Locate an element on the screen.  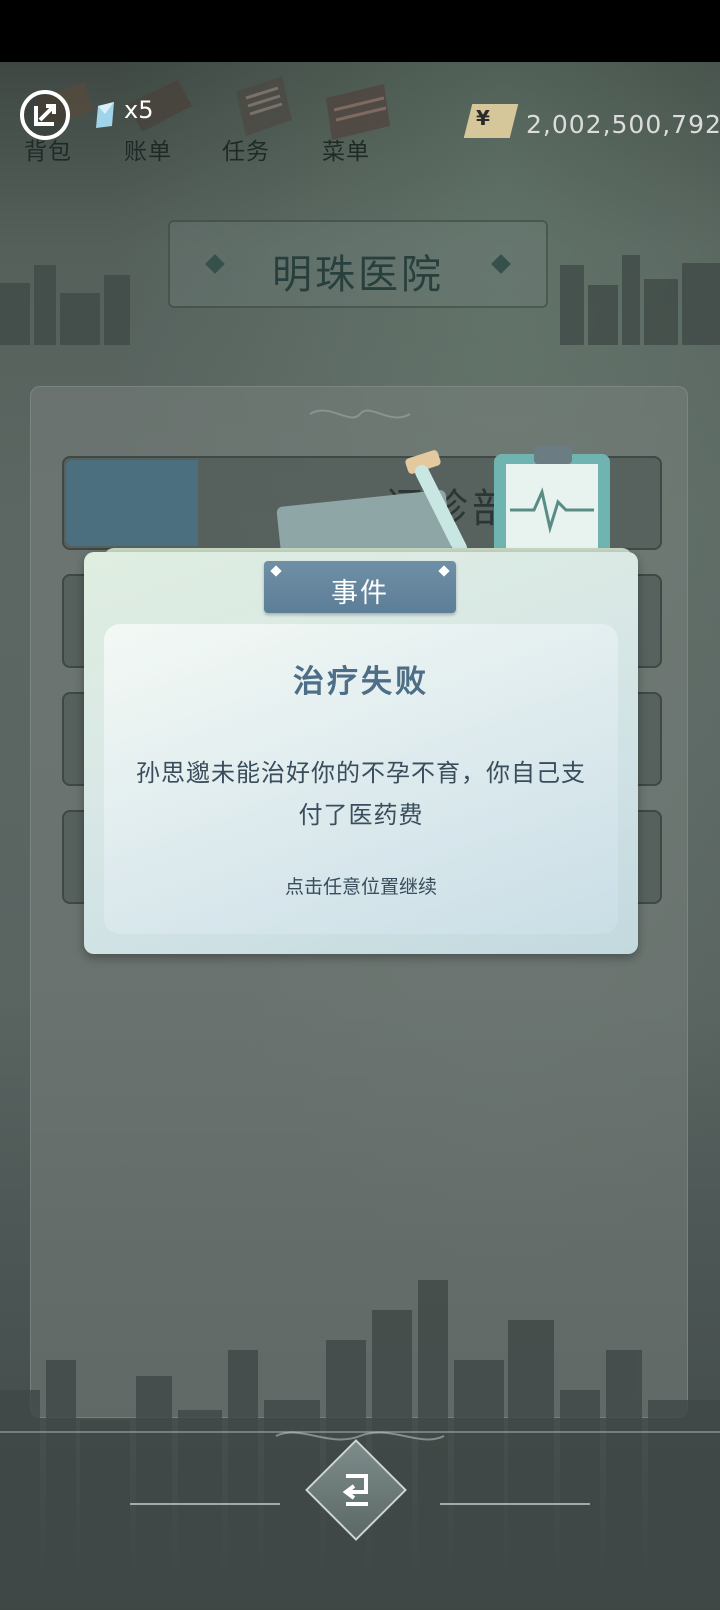
hospital-title-box: 明珠医院 is located at coordinates (358, 264).